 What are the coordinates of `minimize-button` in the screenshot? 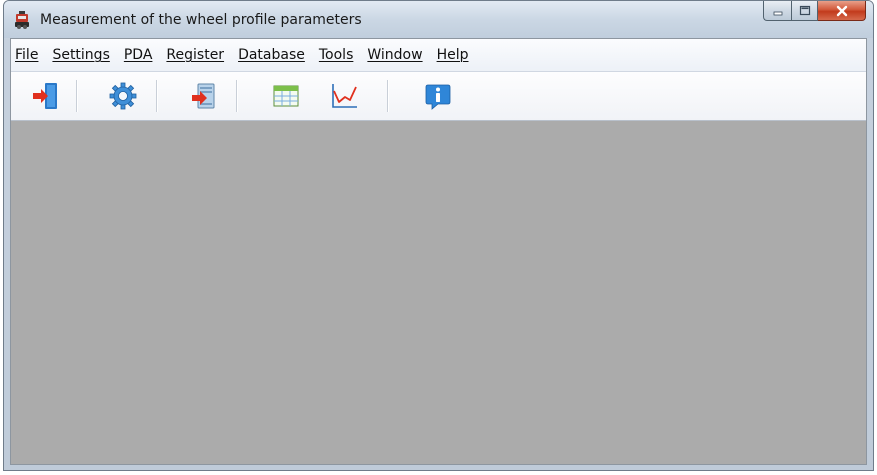 It's located at (777, 11).